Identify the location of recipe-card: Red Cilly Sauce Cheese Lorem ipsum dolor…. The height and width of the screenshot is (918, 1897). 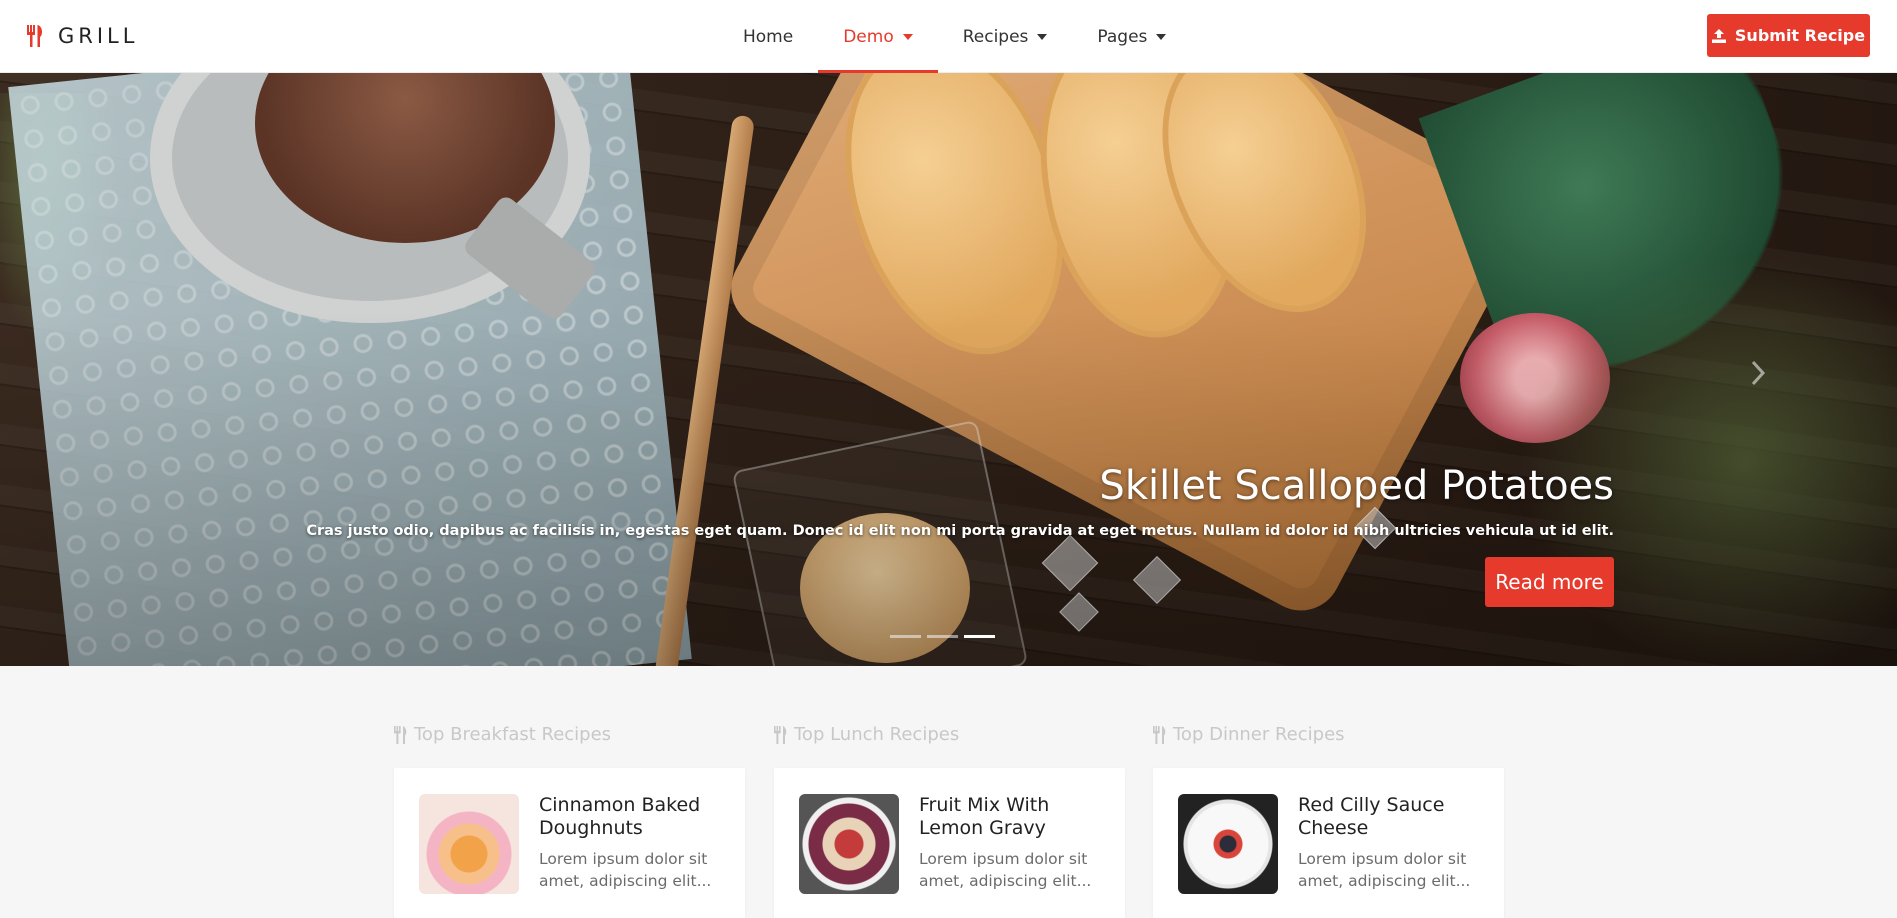
(1328, 843).